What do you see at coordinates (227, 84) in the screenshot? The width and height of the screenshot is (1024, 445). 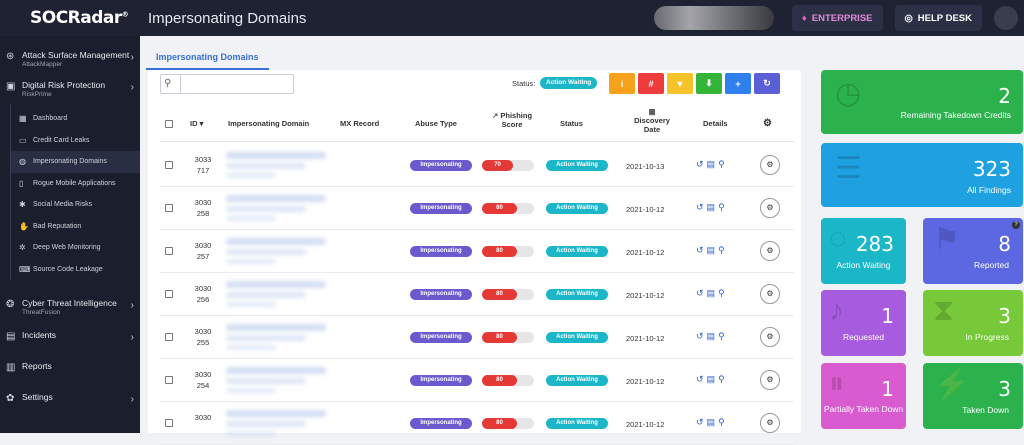 I see `search-input: ⚲` at bounding box center [227, 84].